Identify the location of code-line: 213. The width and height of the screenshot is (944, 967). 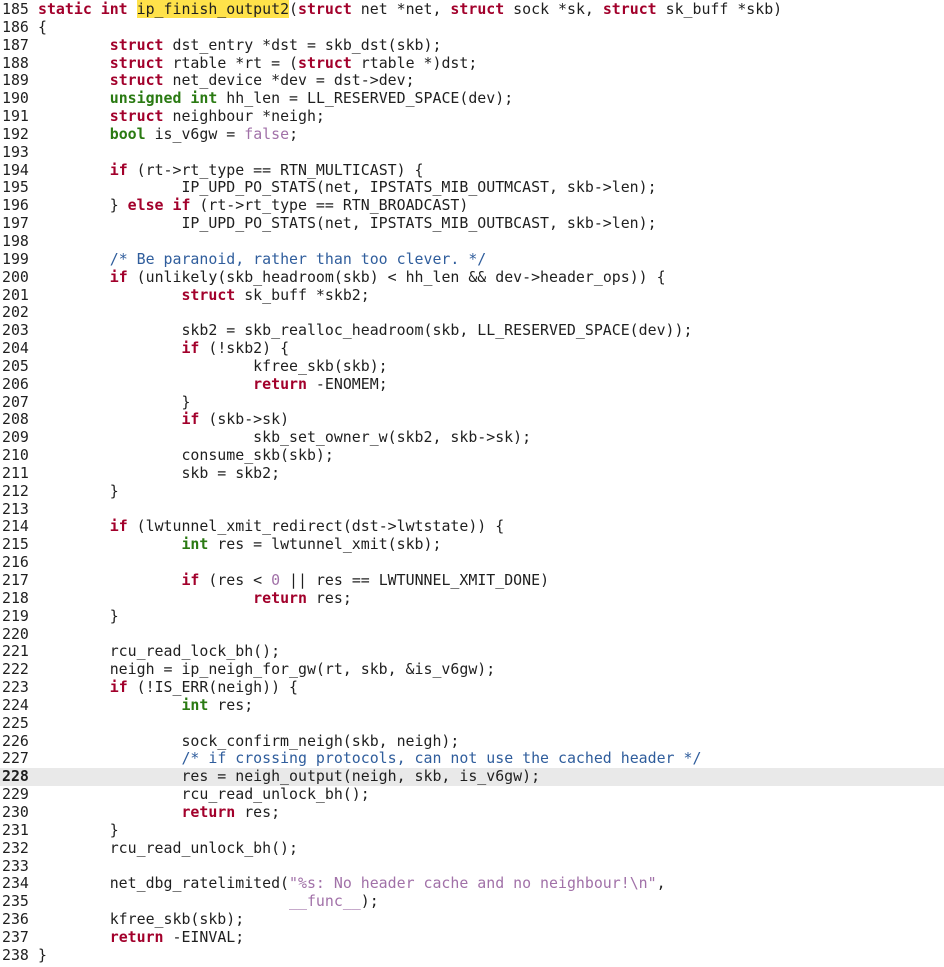
(472, 509).